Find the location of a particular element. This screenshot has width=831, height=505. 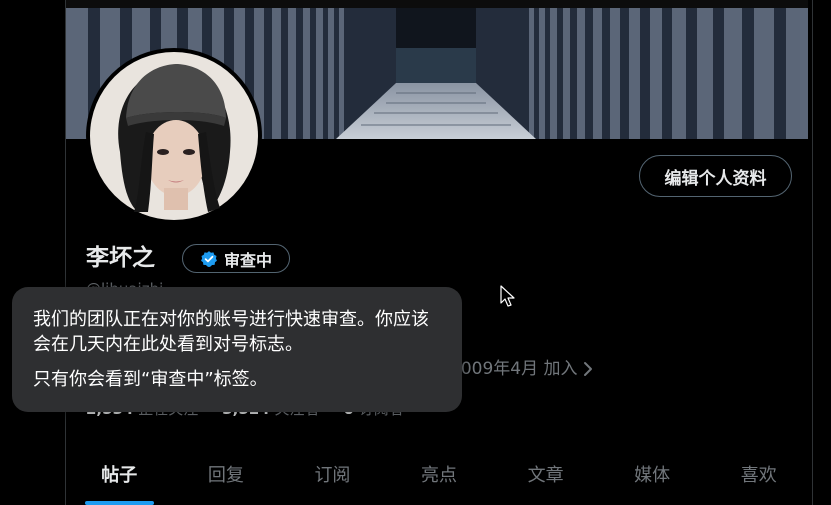

tab-media: 媒体 is located at coordinates (652, 474).